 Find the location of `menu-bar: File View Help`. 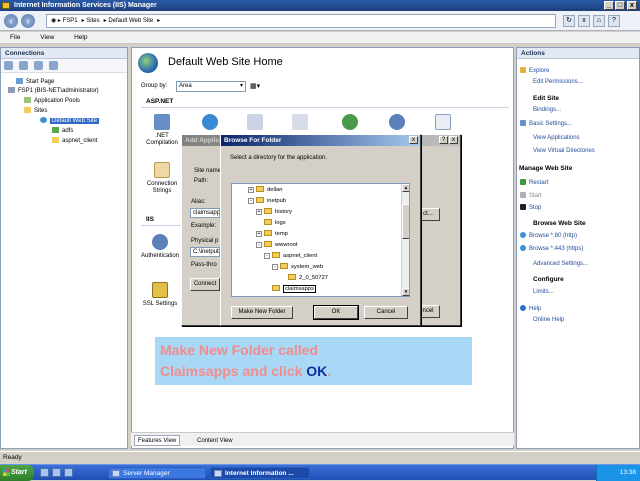

menu-bar: File View Help is located at coordinates (320, 38).